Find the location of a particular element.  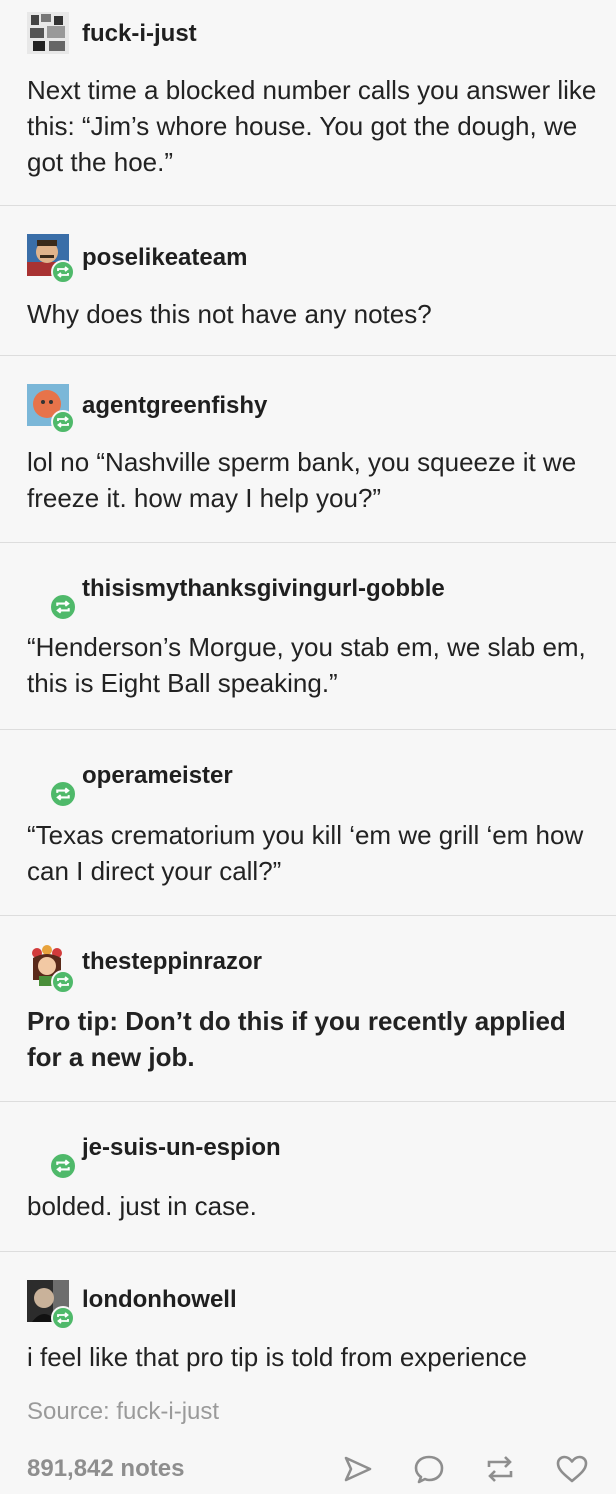

username: londonhowell is located at coordinates (159, 1300).